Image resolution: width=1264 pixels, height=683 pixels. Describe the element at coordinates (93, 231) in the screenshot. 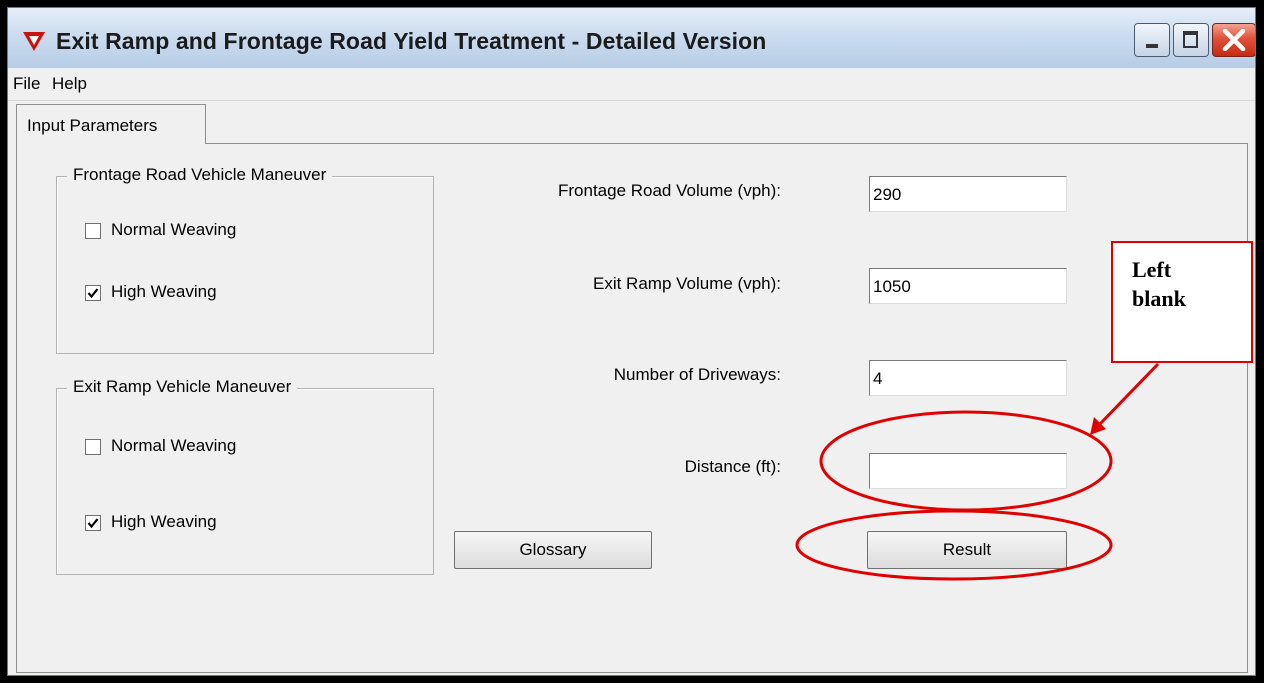

I see `frontage-normal-weaving-checkbox` at that location.